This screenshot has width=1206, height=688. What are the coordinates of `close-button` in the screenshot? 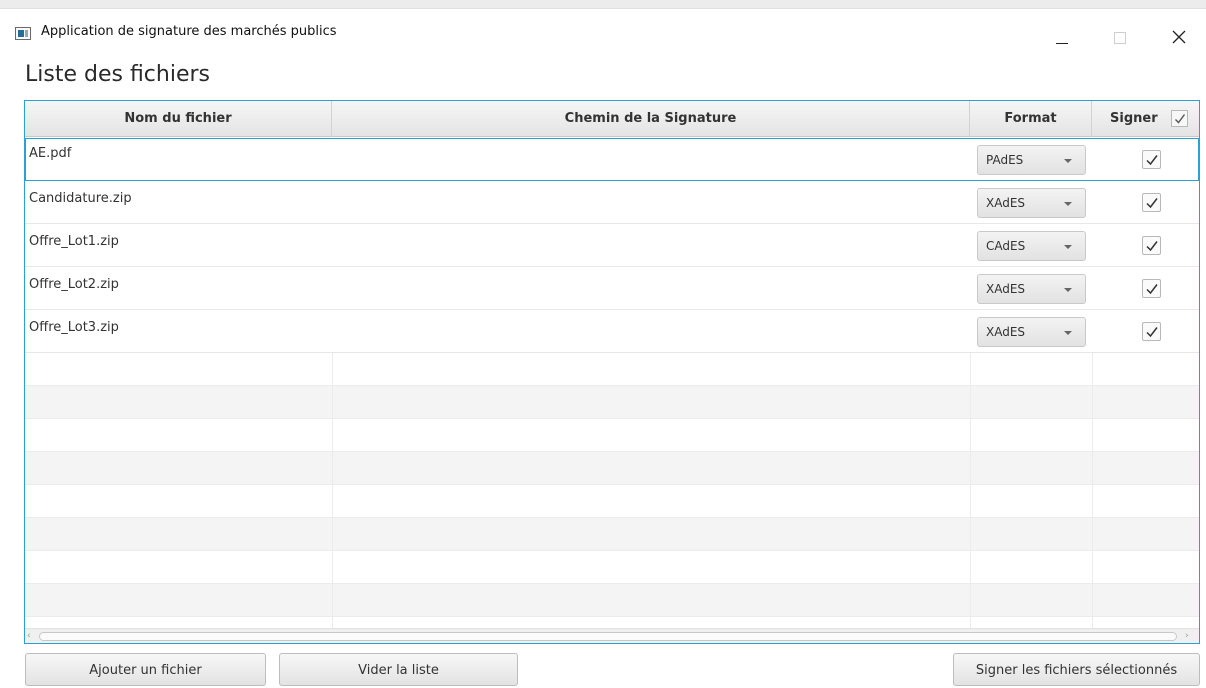 It's located at (1180, 34).